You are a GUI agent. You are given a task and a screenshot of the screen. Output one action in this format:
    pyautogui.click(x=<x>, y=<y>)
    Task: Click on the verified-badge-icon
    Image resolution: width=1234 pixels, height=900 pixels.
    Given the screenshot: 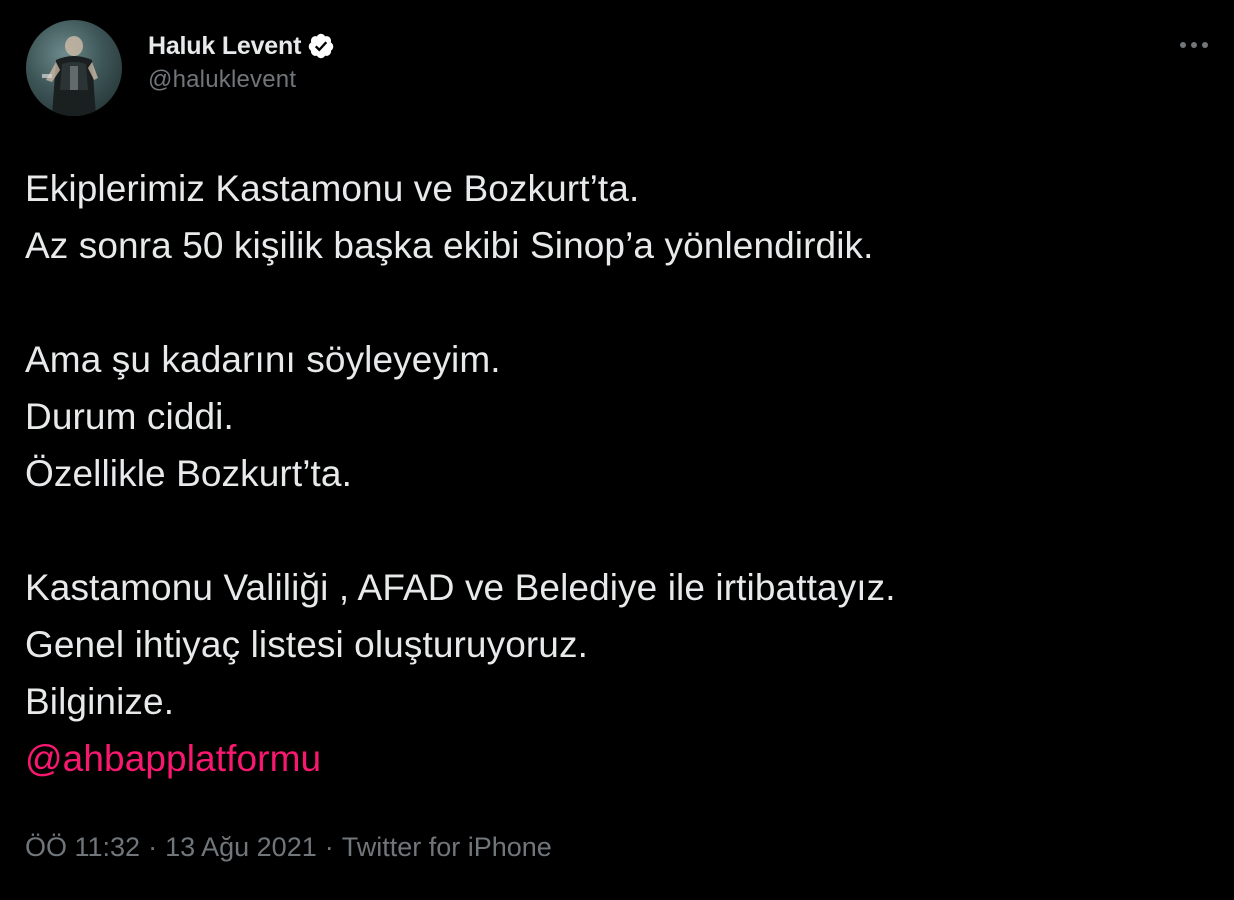 What is the action you would take?
    pyautogui.click(x=321, y=46)
    